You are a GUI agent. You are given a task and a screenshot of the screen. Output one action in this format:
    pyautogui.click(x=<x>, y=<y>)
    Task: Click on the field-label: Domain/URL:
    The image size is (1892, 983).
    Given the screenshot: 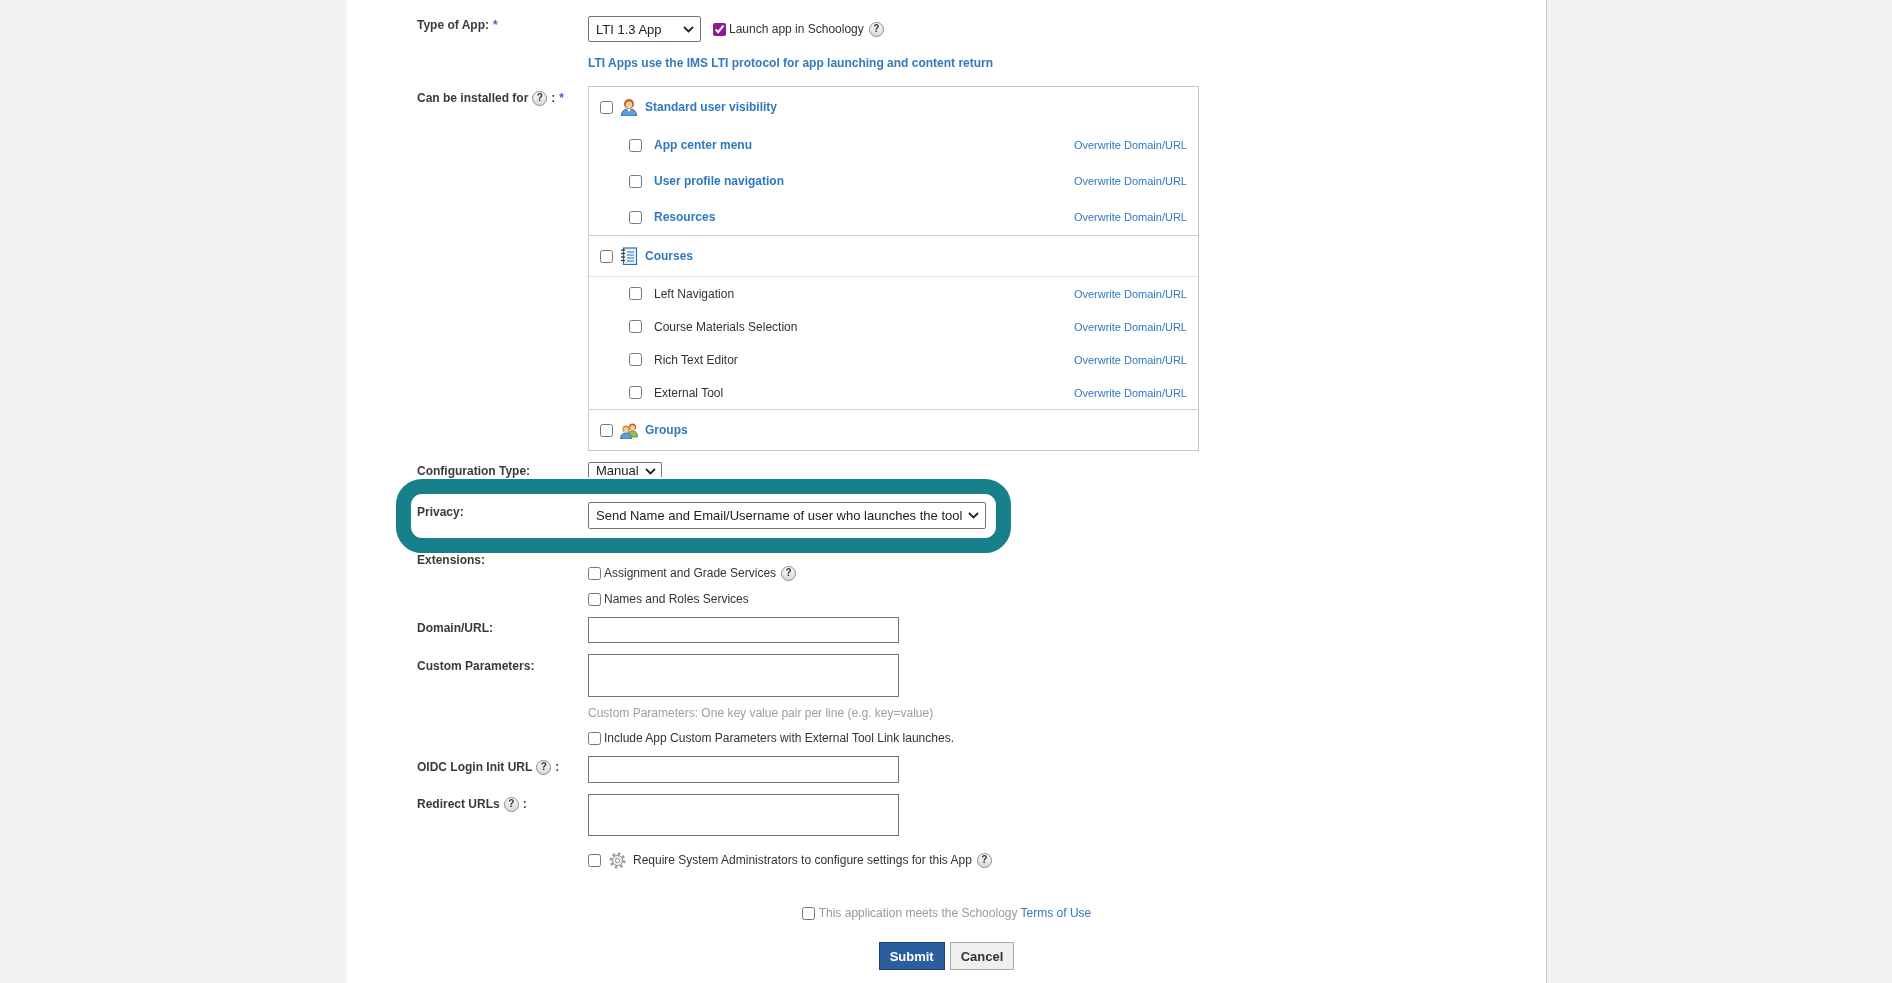 What is the action you would take?
    pyautogui.click(x=455, y=628)
    